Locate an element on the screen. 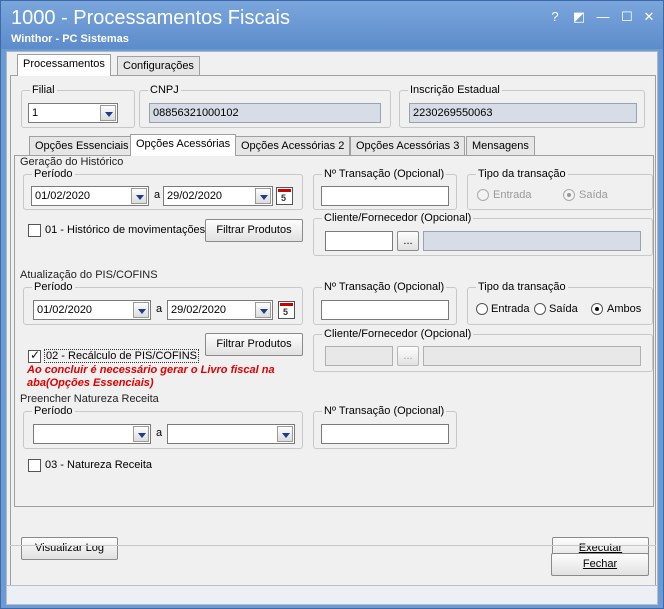  maximize-icon: ☐ is located at coordinates (627, 17).